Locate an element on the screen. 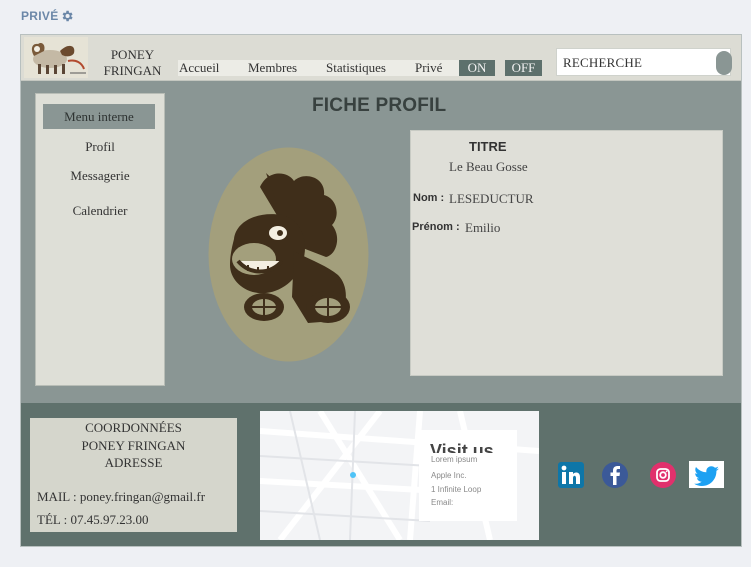 The image size is (751, 567). contact-email: MAIL : poney.fringan@gmail.fr is located at coordinates (121, 497).